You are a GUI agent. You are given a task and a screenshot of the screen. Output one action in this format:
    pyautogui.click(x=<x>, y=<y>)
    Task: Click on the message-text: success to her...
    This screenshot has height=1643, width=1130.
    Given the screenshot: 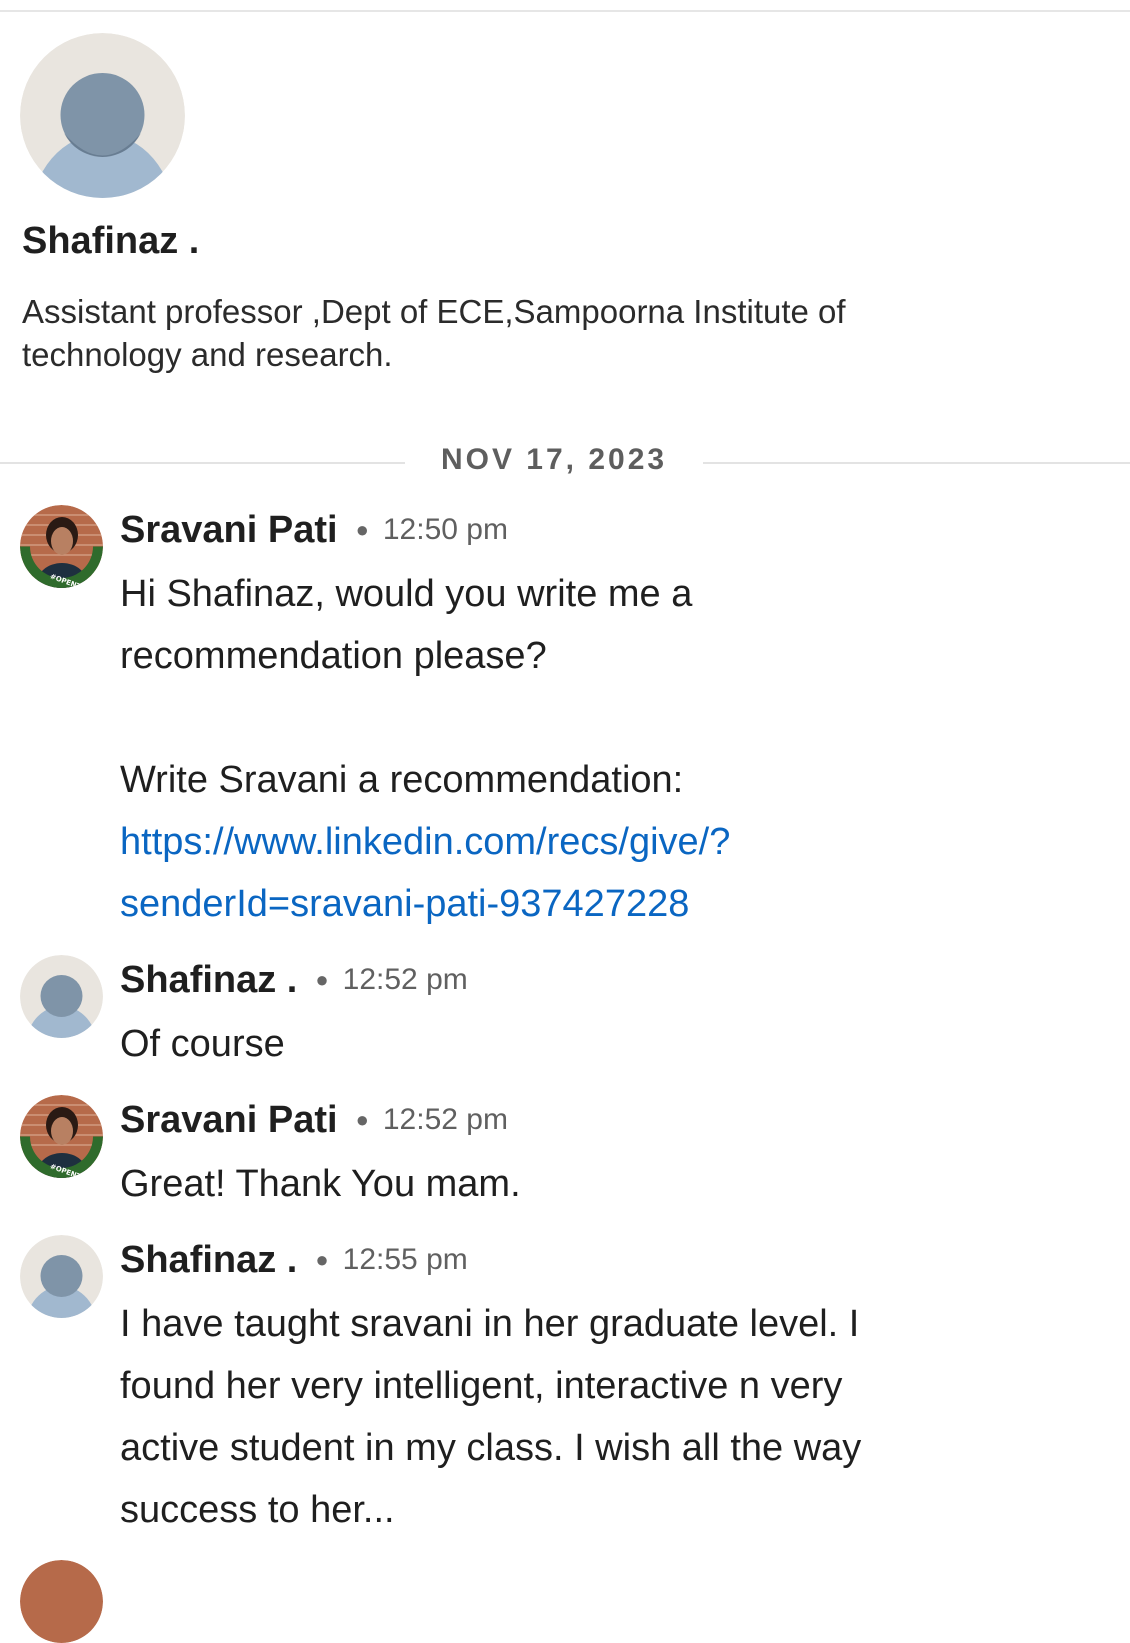 What is the action you would take?
    pyautogui.click(x=257, y=1510)
    